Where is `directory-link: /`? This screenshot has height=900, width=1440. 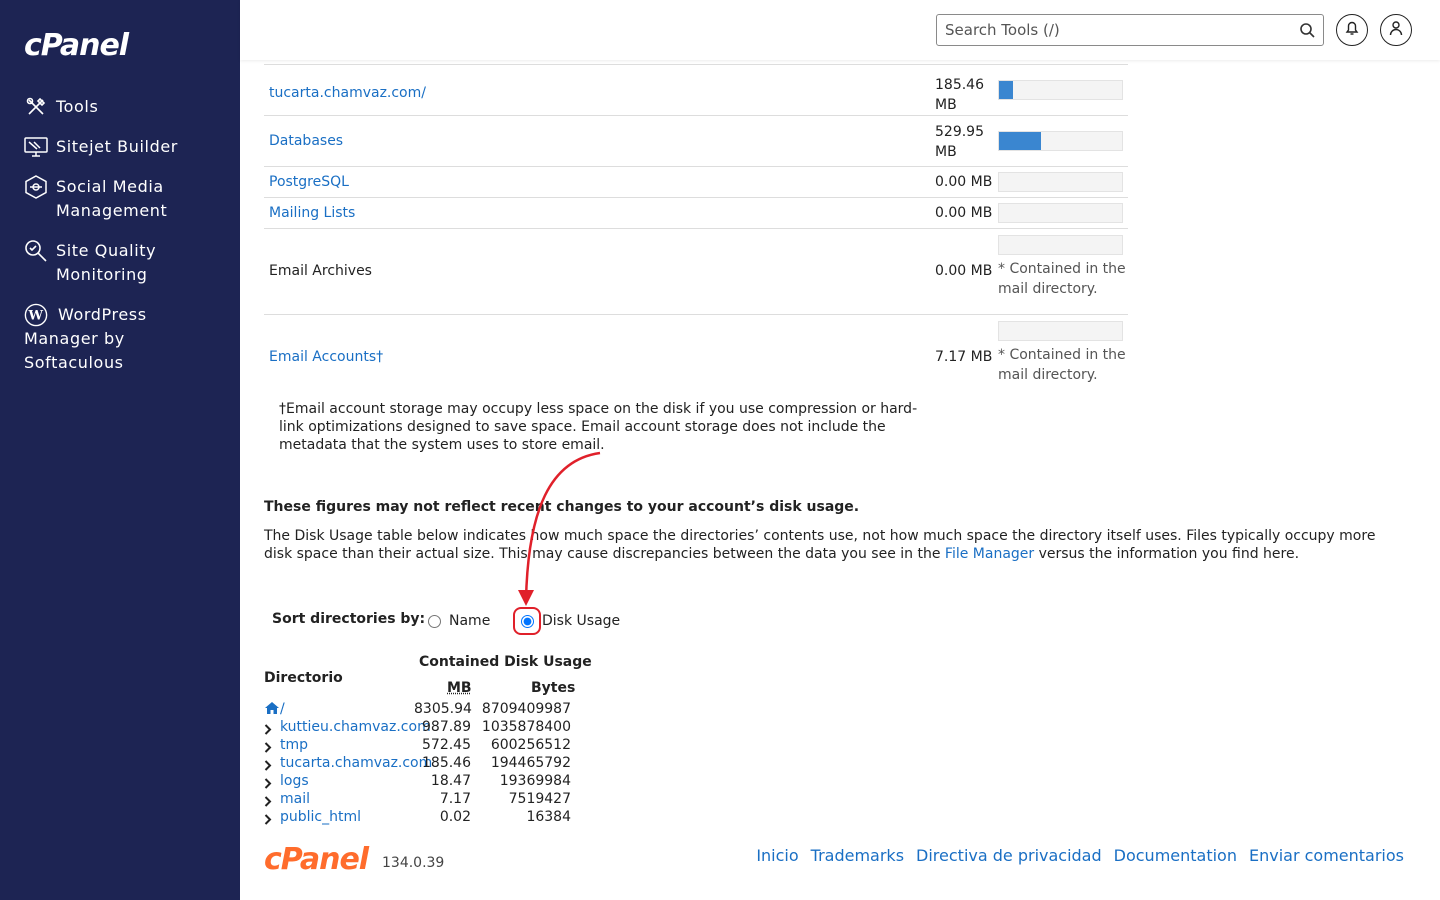 directory-link: / is located at coordinates (282, 709).